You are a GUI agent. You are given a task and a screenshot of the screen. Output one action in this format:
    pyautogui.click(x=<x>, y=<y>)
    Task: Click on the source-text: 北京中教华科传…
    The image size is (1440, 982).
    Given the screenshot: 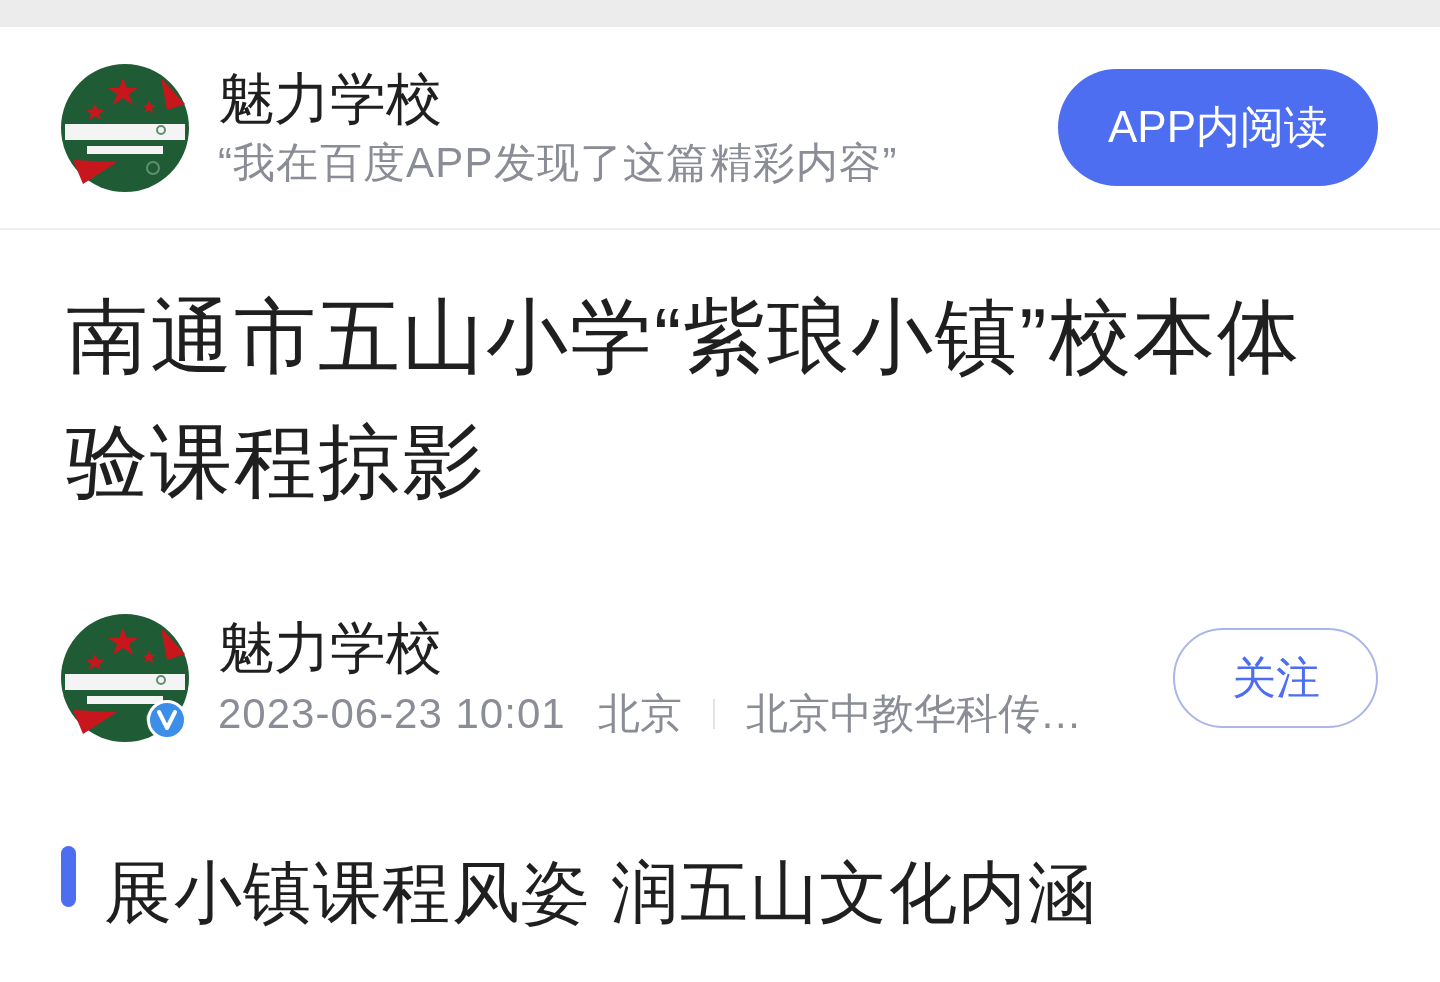 What is the action you would take?
    pyautogui.click(x=913, y=714)
    